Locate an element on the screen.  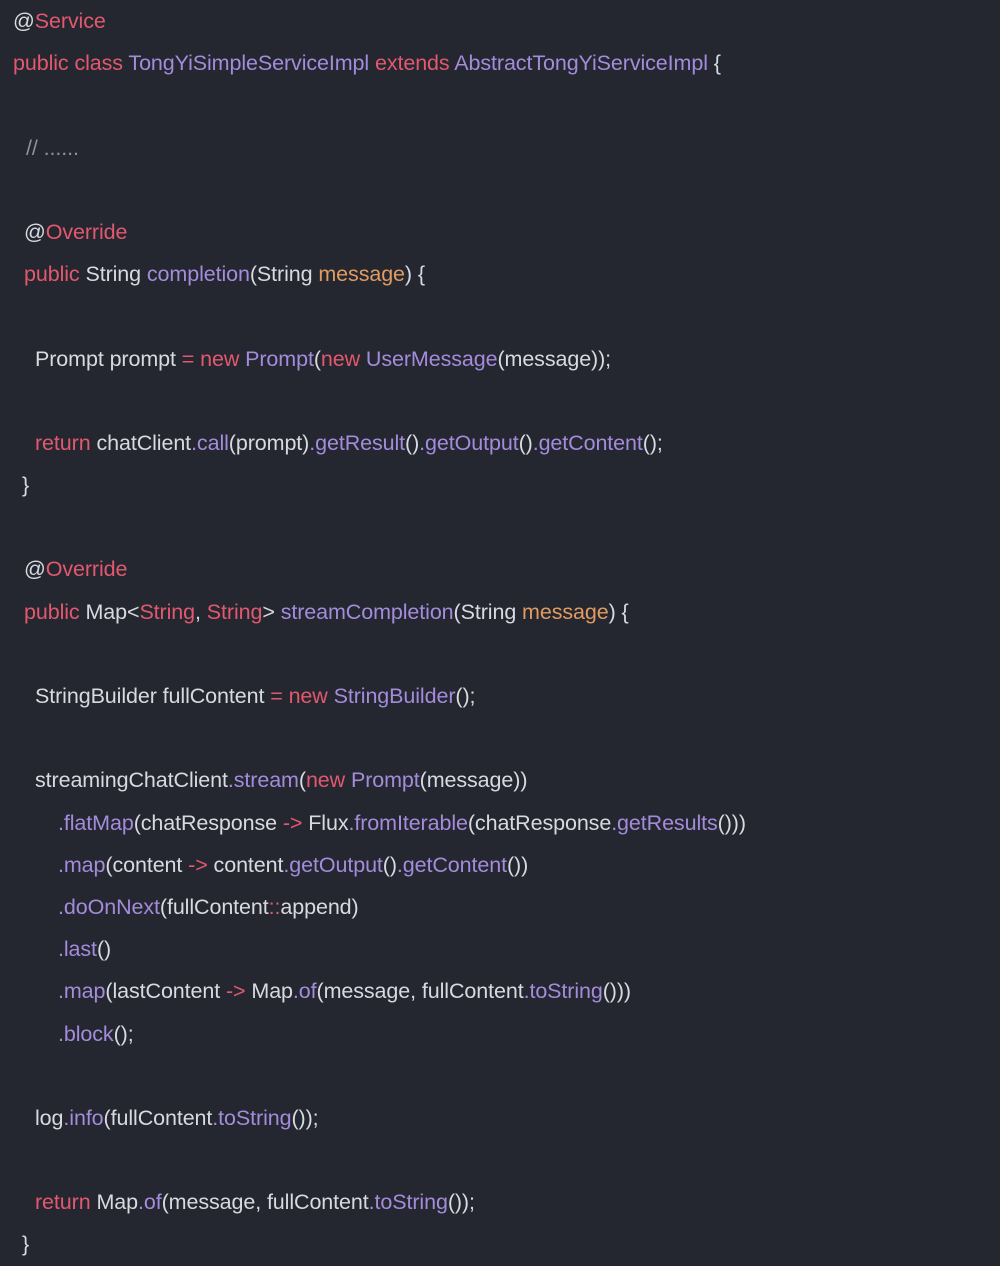
code-token: .last is located at coordinates (77, 949).